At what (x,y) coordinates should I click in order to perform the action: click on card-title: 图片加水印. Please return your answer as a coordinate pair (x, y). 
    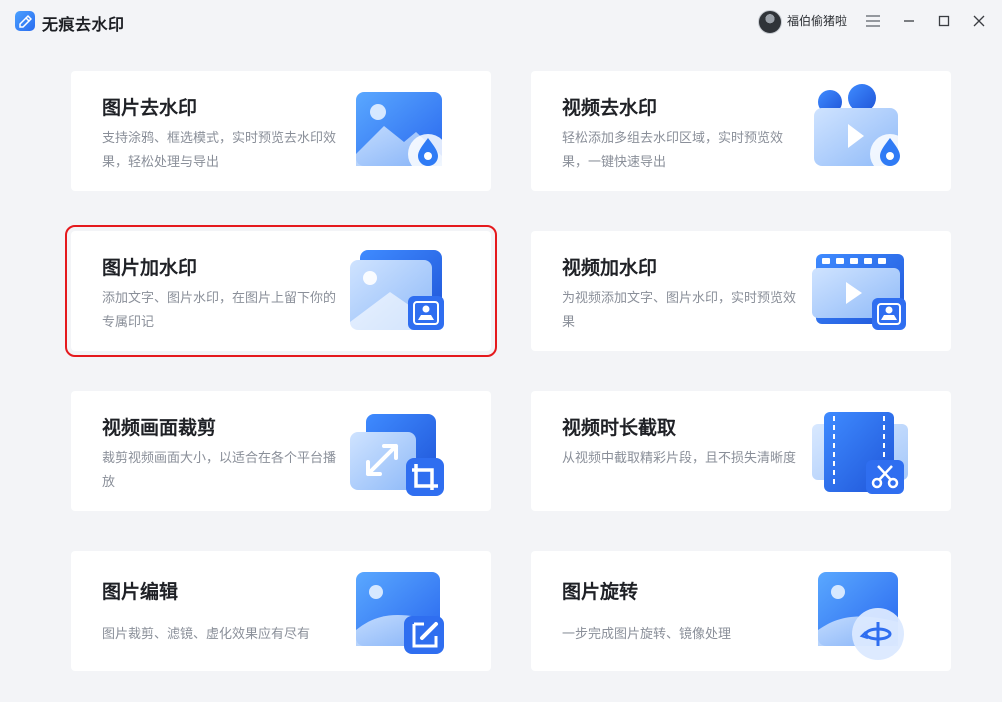
    Looking at the image, I should click on (150, 268).